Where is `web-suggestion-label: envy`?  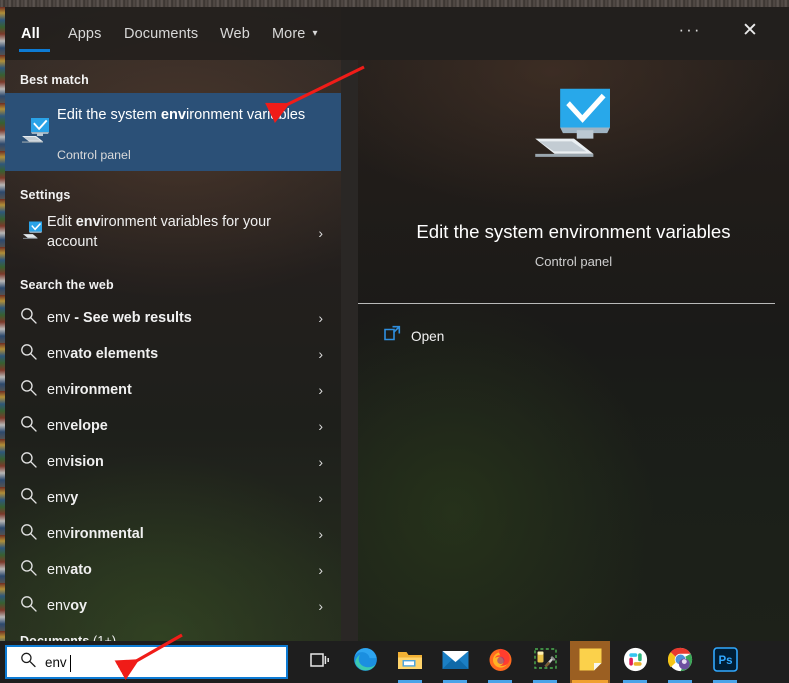 web-suggestion-label: envy is located at coordinates (63, 498).